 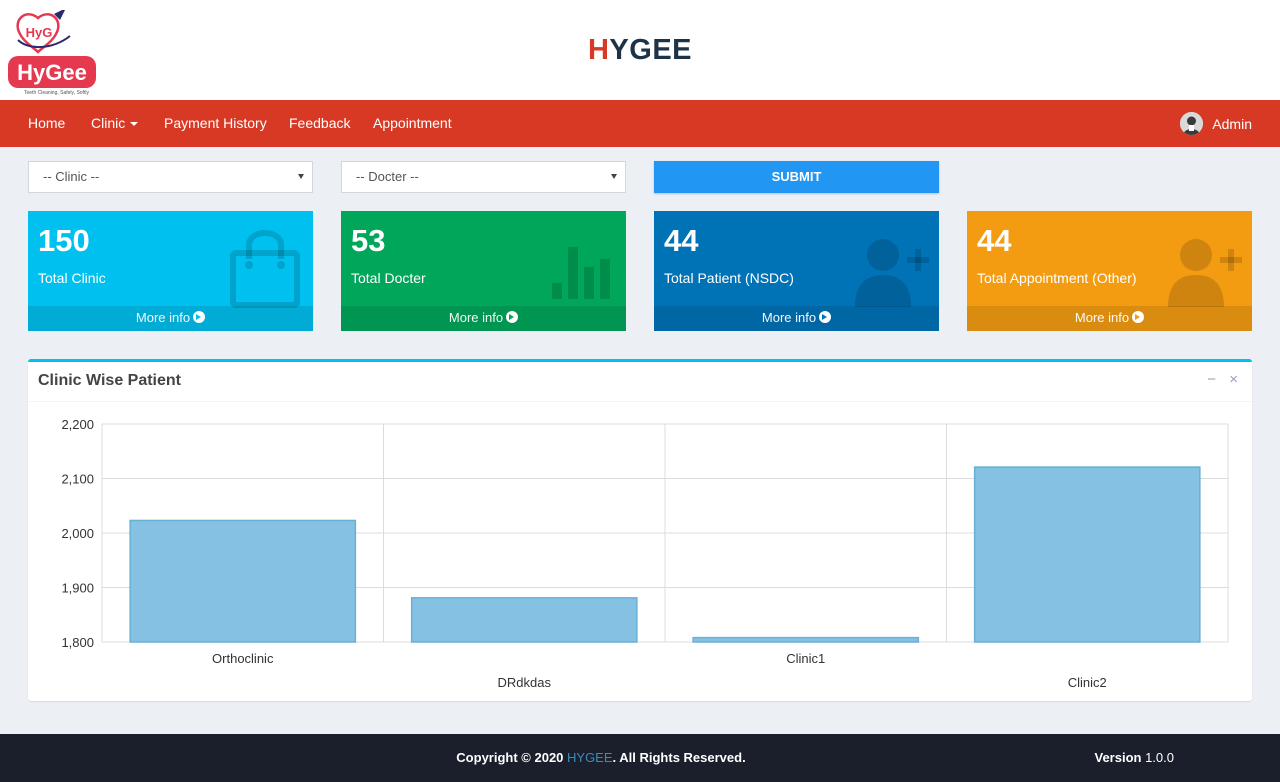 What do you see at coordinates (77, 479) in the screenshot?
I see `y-tick-label: 2,100` at bounding box center [77, 479].